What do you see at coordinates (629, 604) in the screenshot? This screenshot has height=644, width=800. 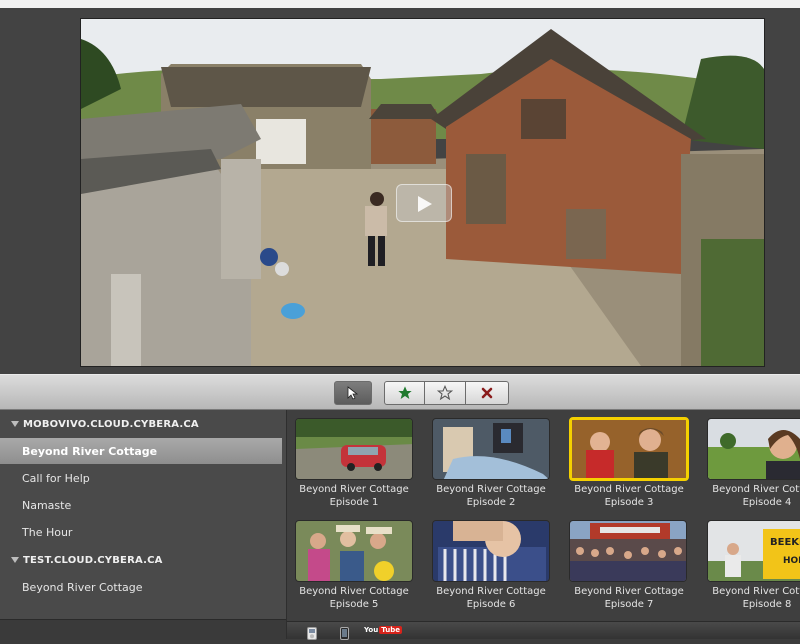 I see `episode-number: Episode 7` at bounding box center [629, 604].